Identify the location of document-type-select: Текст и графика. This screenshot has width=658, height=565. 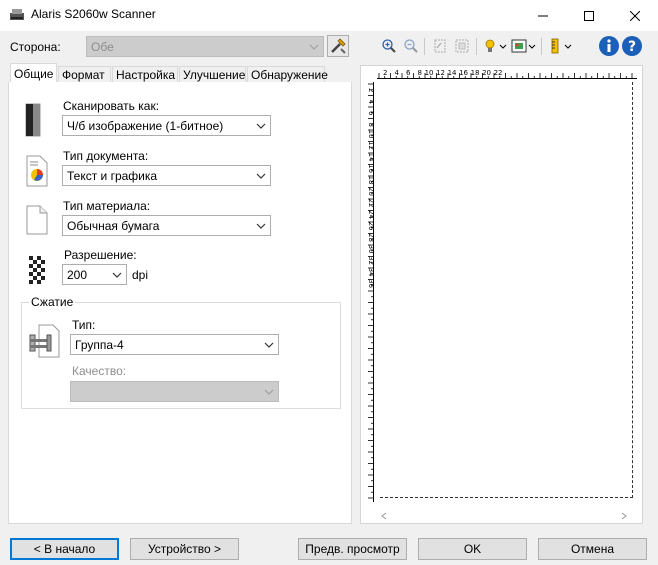
(166, 175).